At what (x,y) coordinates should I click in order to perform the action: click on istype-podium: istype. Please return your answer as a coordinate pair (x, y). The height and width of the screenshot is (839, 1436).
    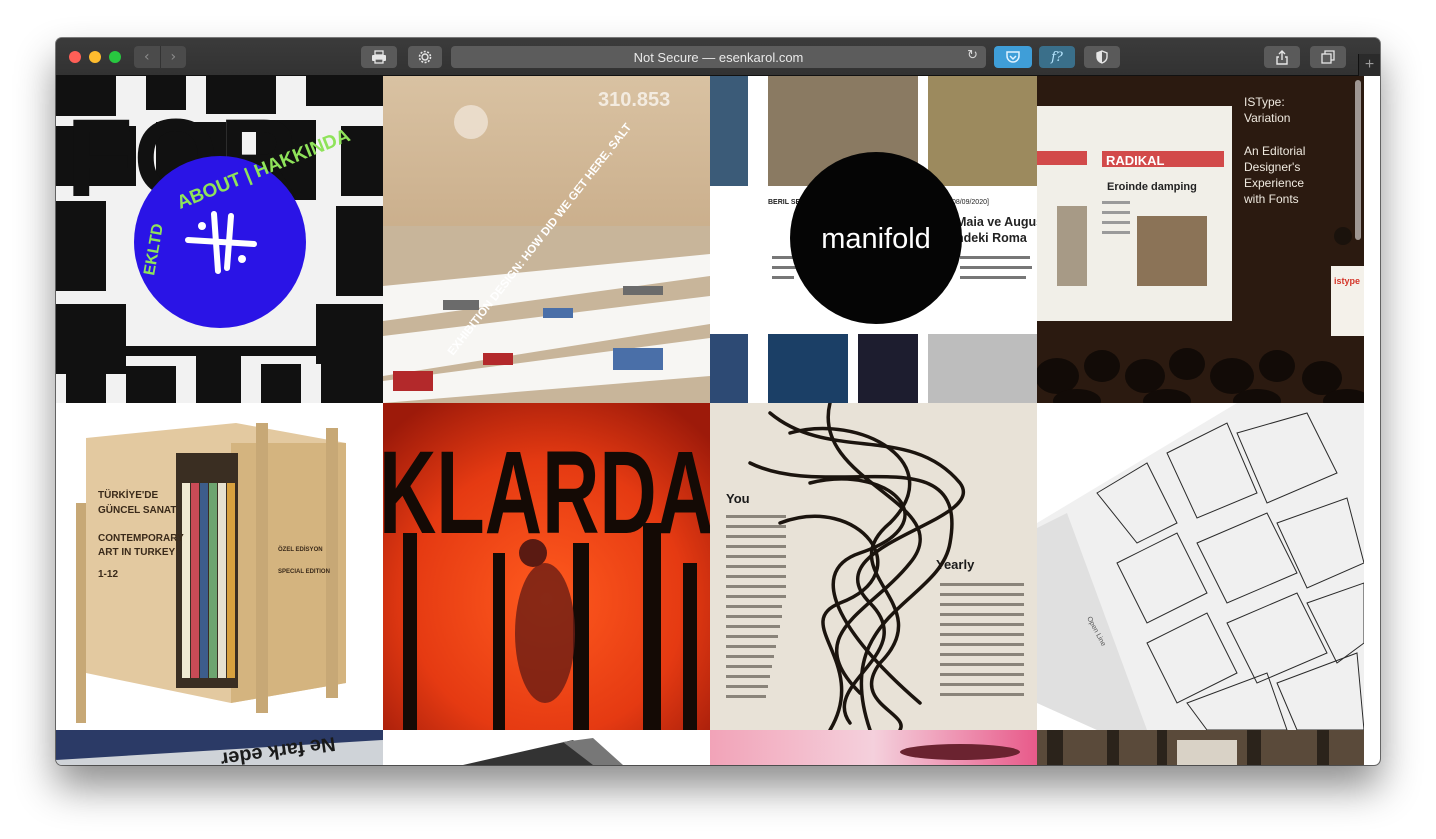
    Looking at the image, I should click on (1347, 281).